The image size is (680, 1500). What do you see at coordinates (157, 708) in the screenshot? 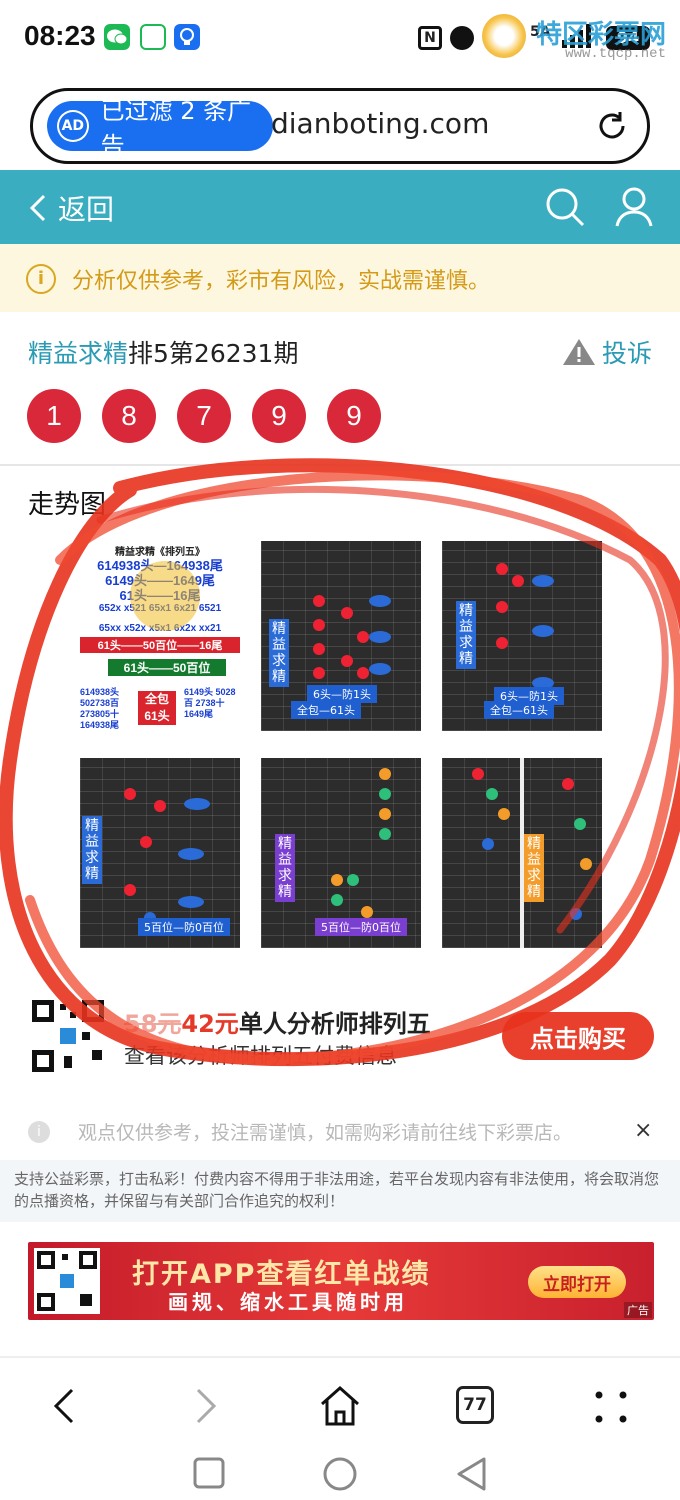
I see `thumb1-line: 全包 61头` at bounding box center [157, 708].